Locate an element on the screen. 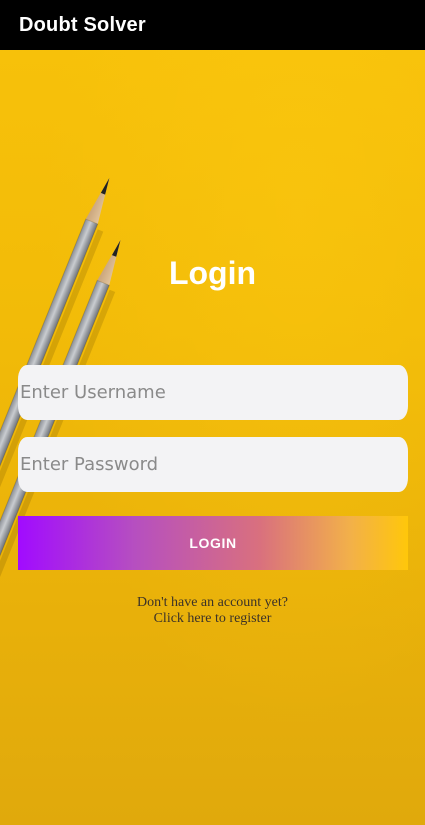 This screenshot has width=425, height=825. app-bar: Doubt Solver is located at coordinates (212, 25).